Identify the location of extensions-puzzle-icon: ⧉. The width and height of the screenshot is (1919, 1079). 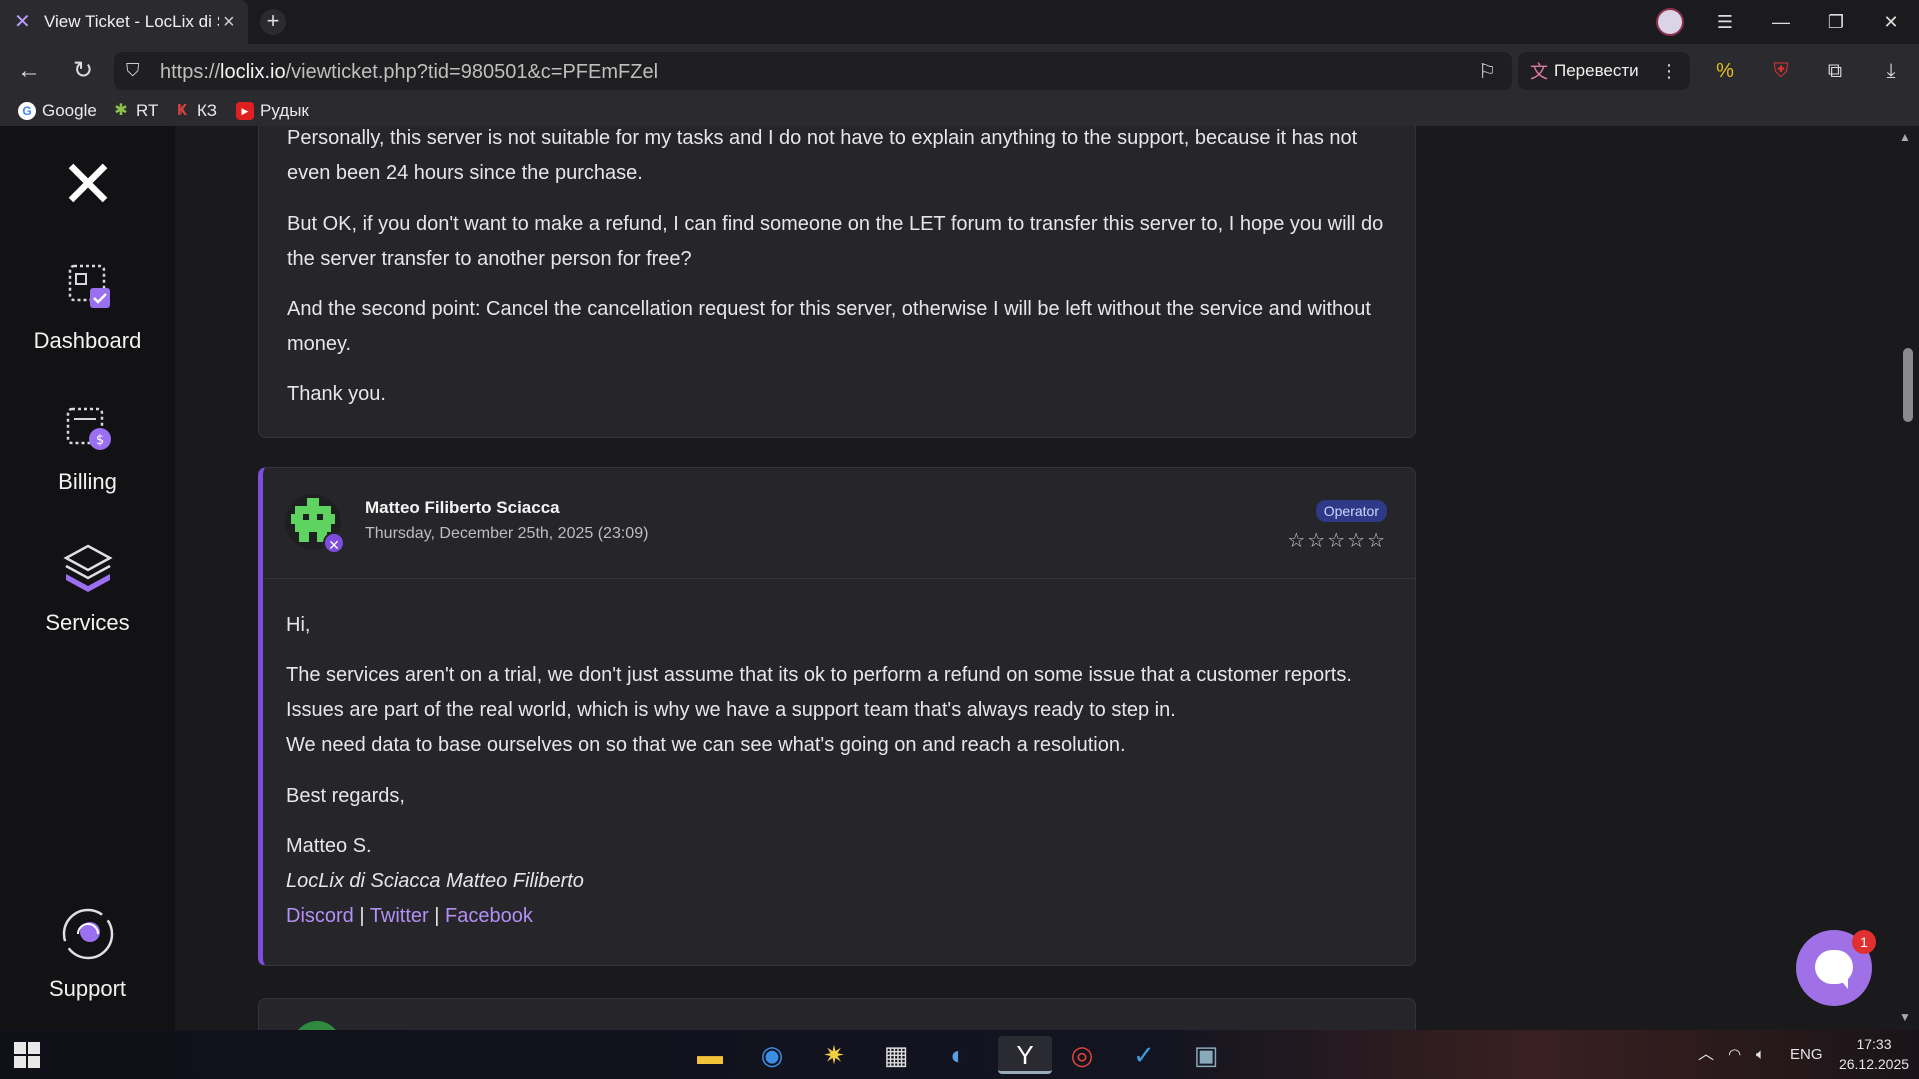
(1835, 71).